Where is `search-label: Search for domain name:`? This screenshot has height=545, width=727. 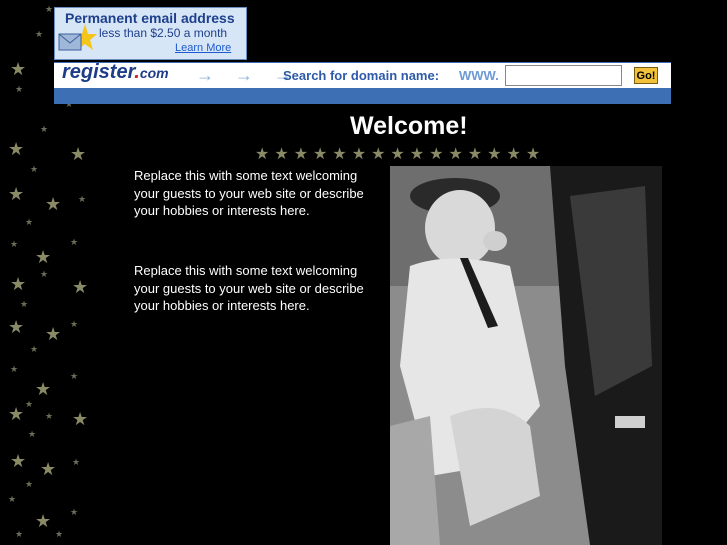 search-label: Search for domain name: is located at coordinates (361, 75).